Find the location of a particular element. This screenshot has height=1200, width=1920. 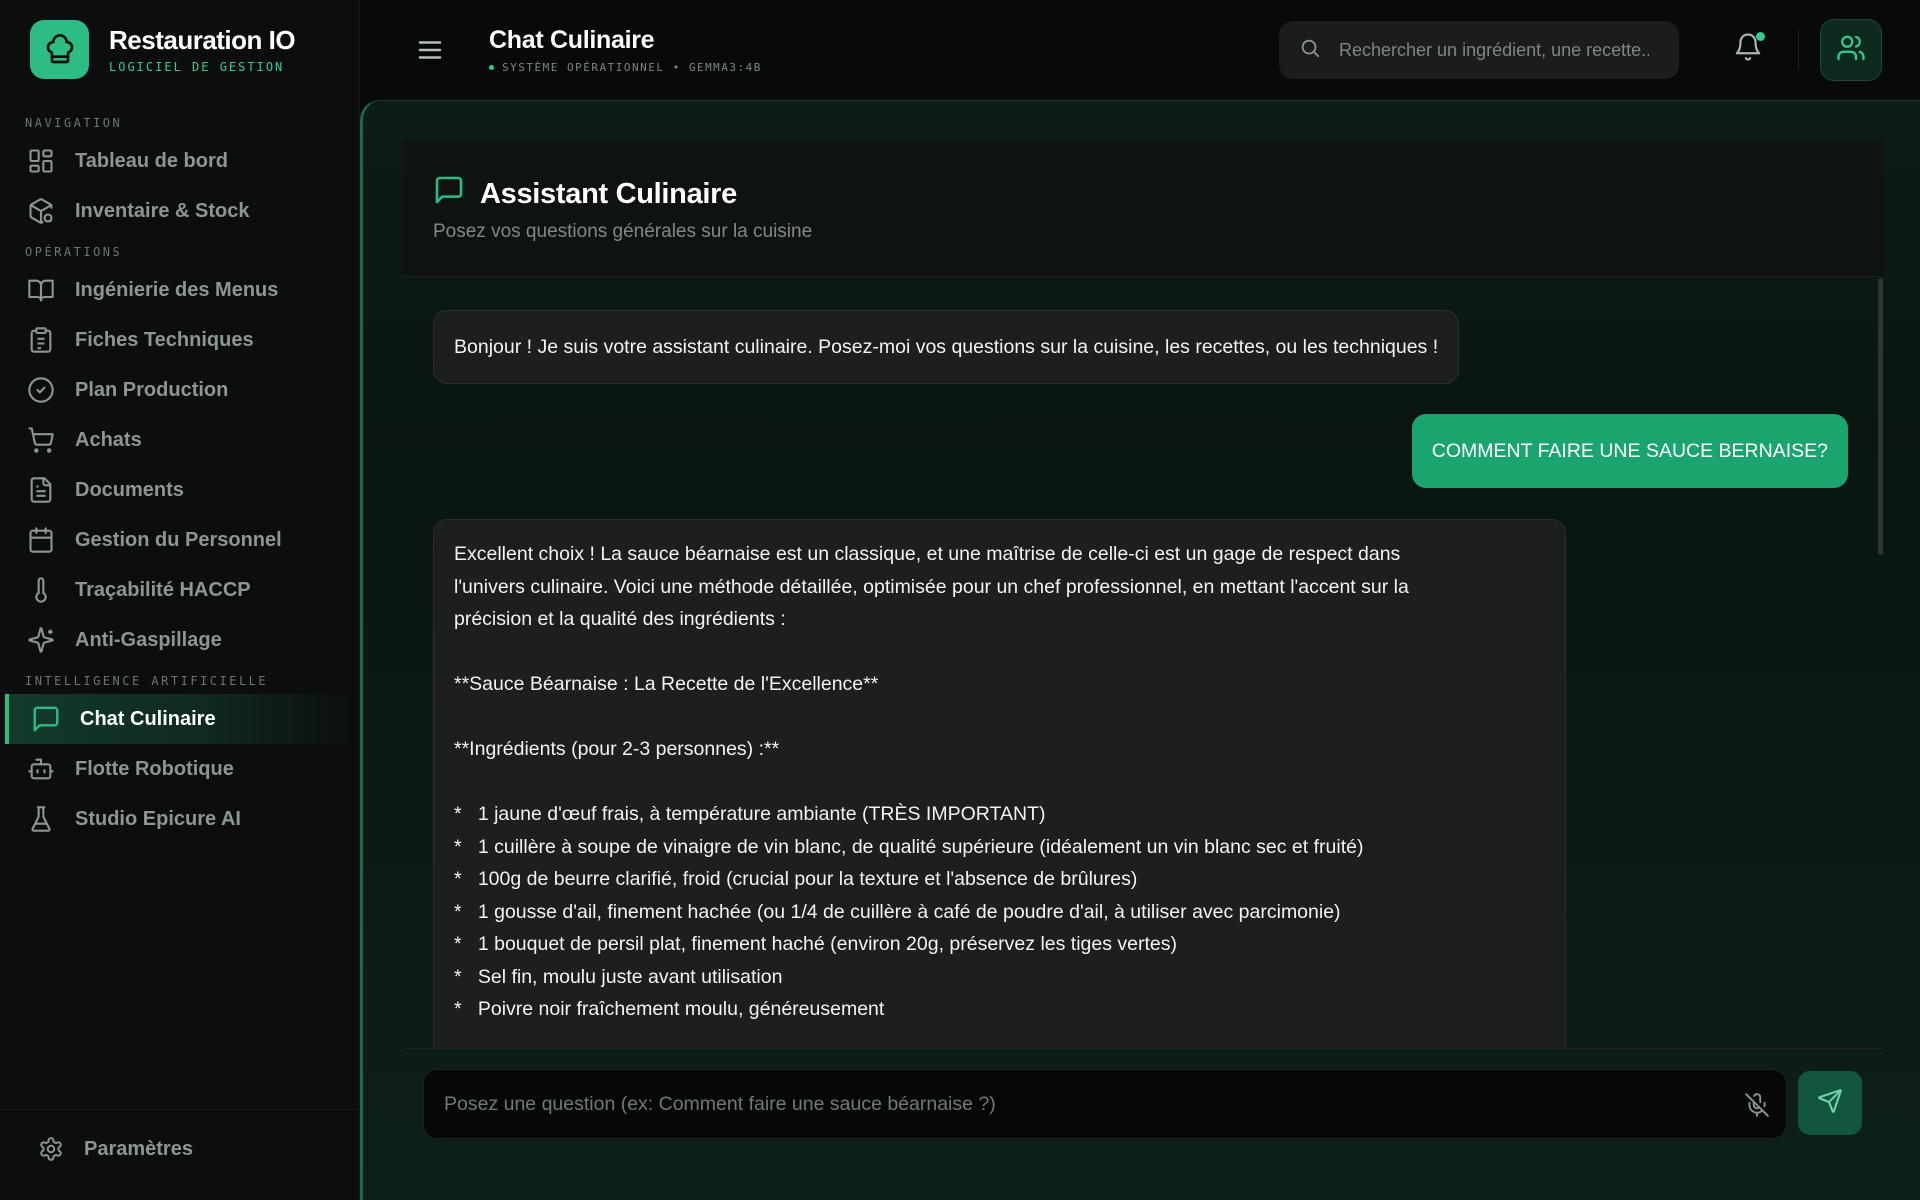

message-line: **Ingrédients (pour 2-3 personnes) :** is located at coordinates (617, 749).